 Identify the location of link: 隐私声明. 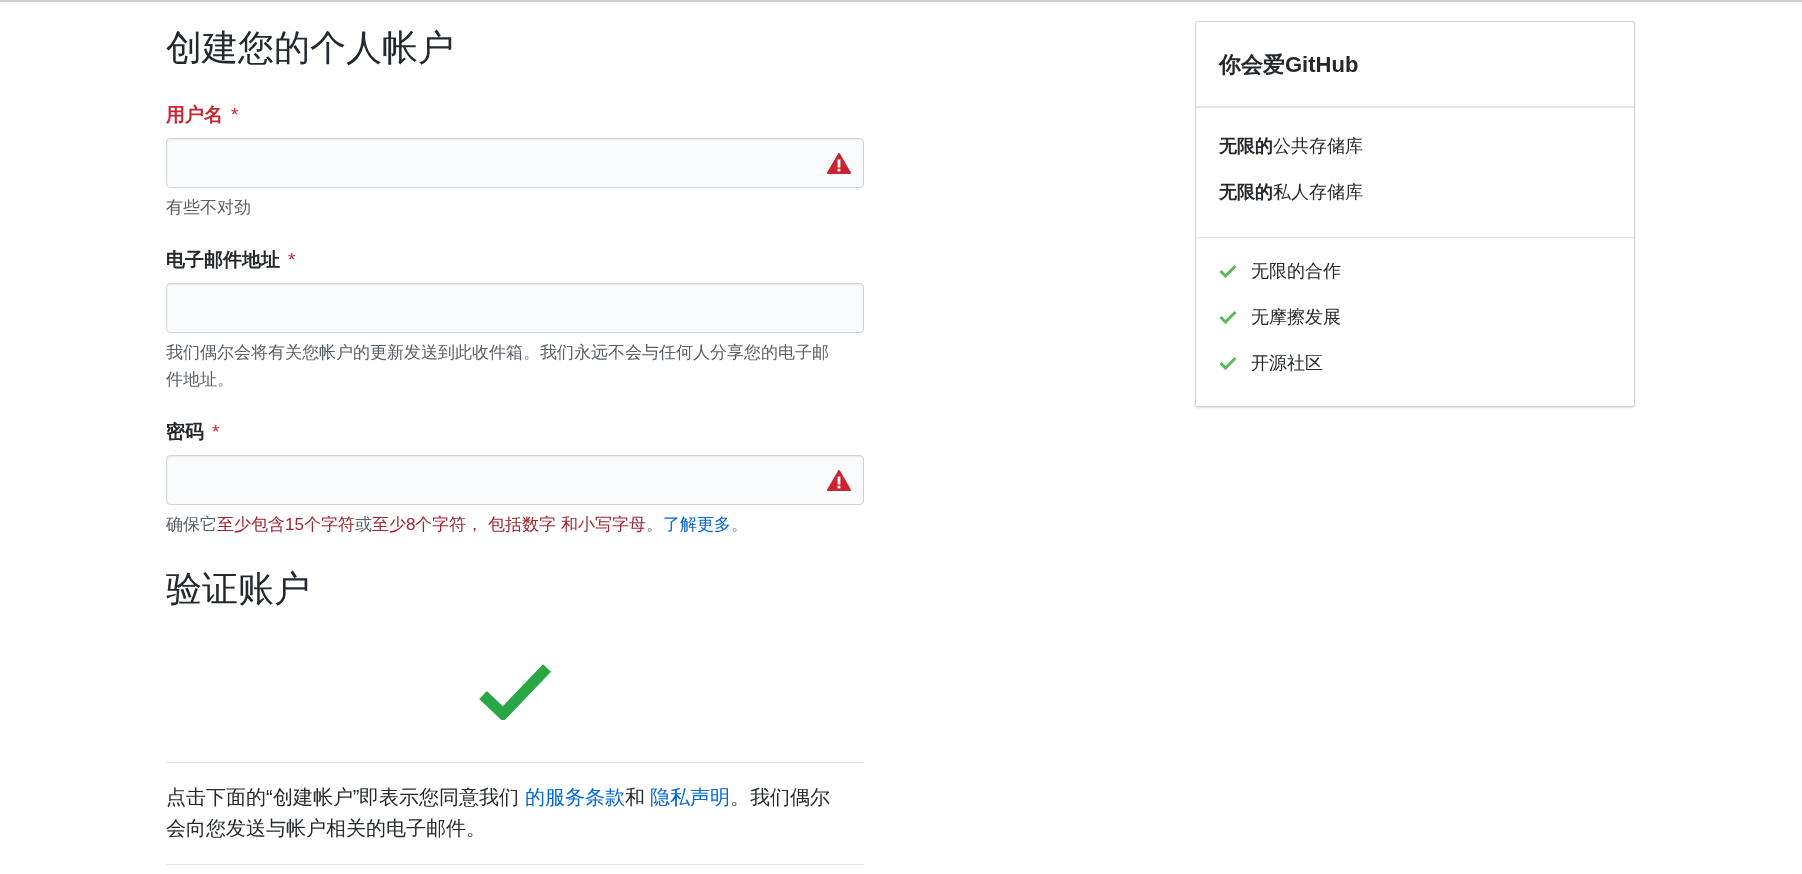
(690, 797).